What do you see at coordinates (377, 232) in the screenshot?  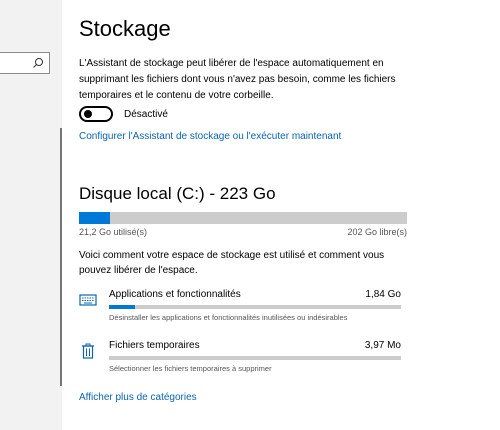 I see `disk-free-label: 202 Go libre(s)` at bounding box center [377, 232].